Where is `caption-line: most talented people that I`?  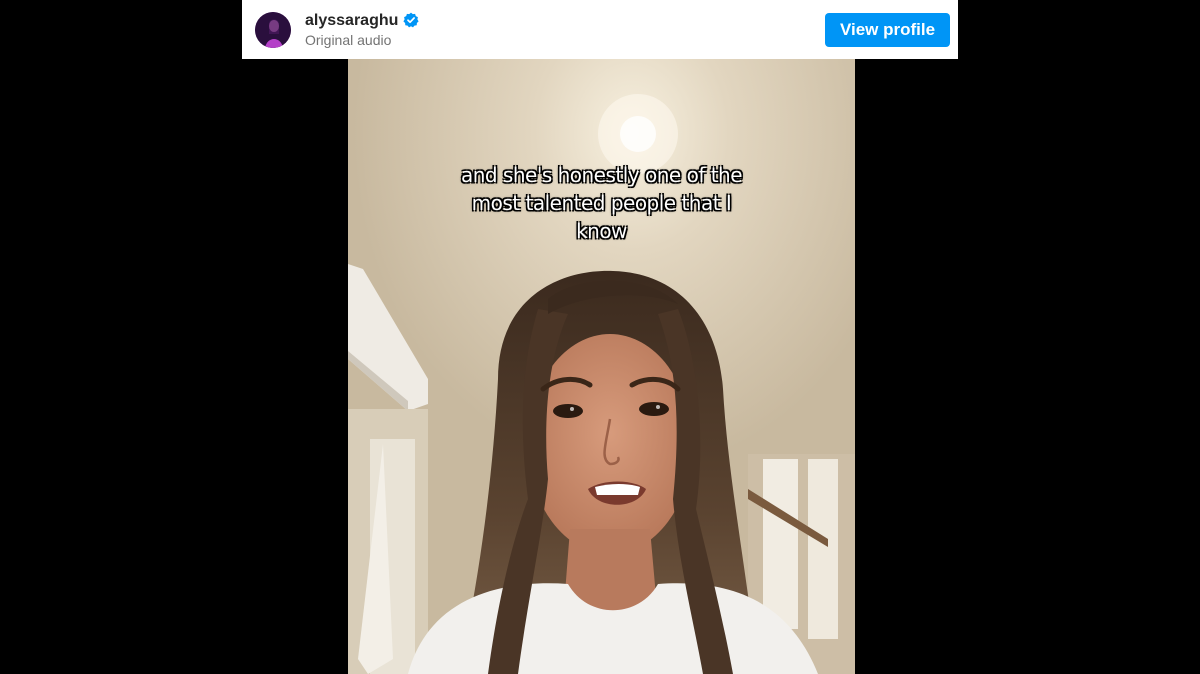
caption-line: most talented people that I is located at coordinates (601, 203).